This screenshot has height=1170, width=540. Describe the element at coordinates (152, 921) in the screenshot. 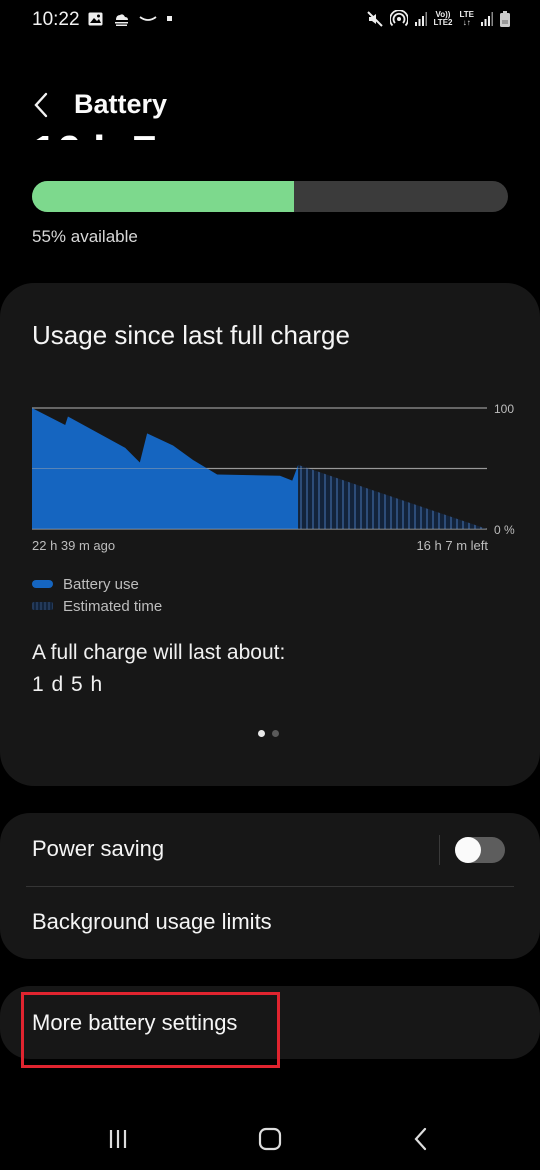

I see `background-usage-limits-label: Background usage limits` at that location.